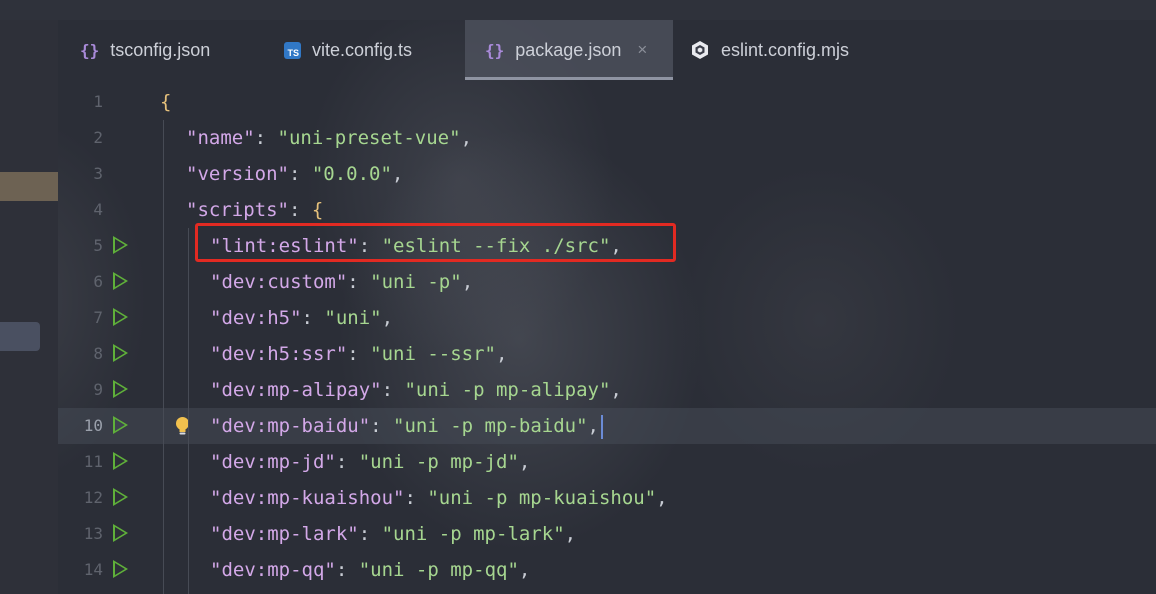  What do you see at coordinates (607, 102) in the screenshot?
I see `code-line: 1{` at bounding box center [607, 102].